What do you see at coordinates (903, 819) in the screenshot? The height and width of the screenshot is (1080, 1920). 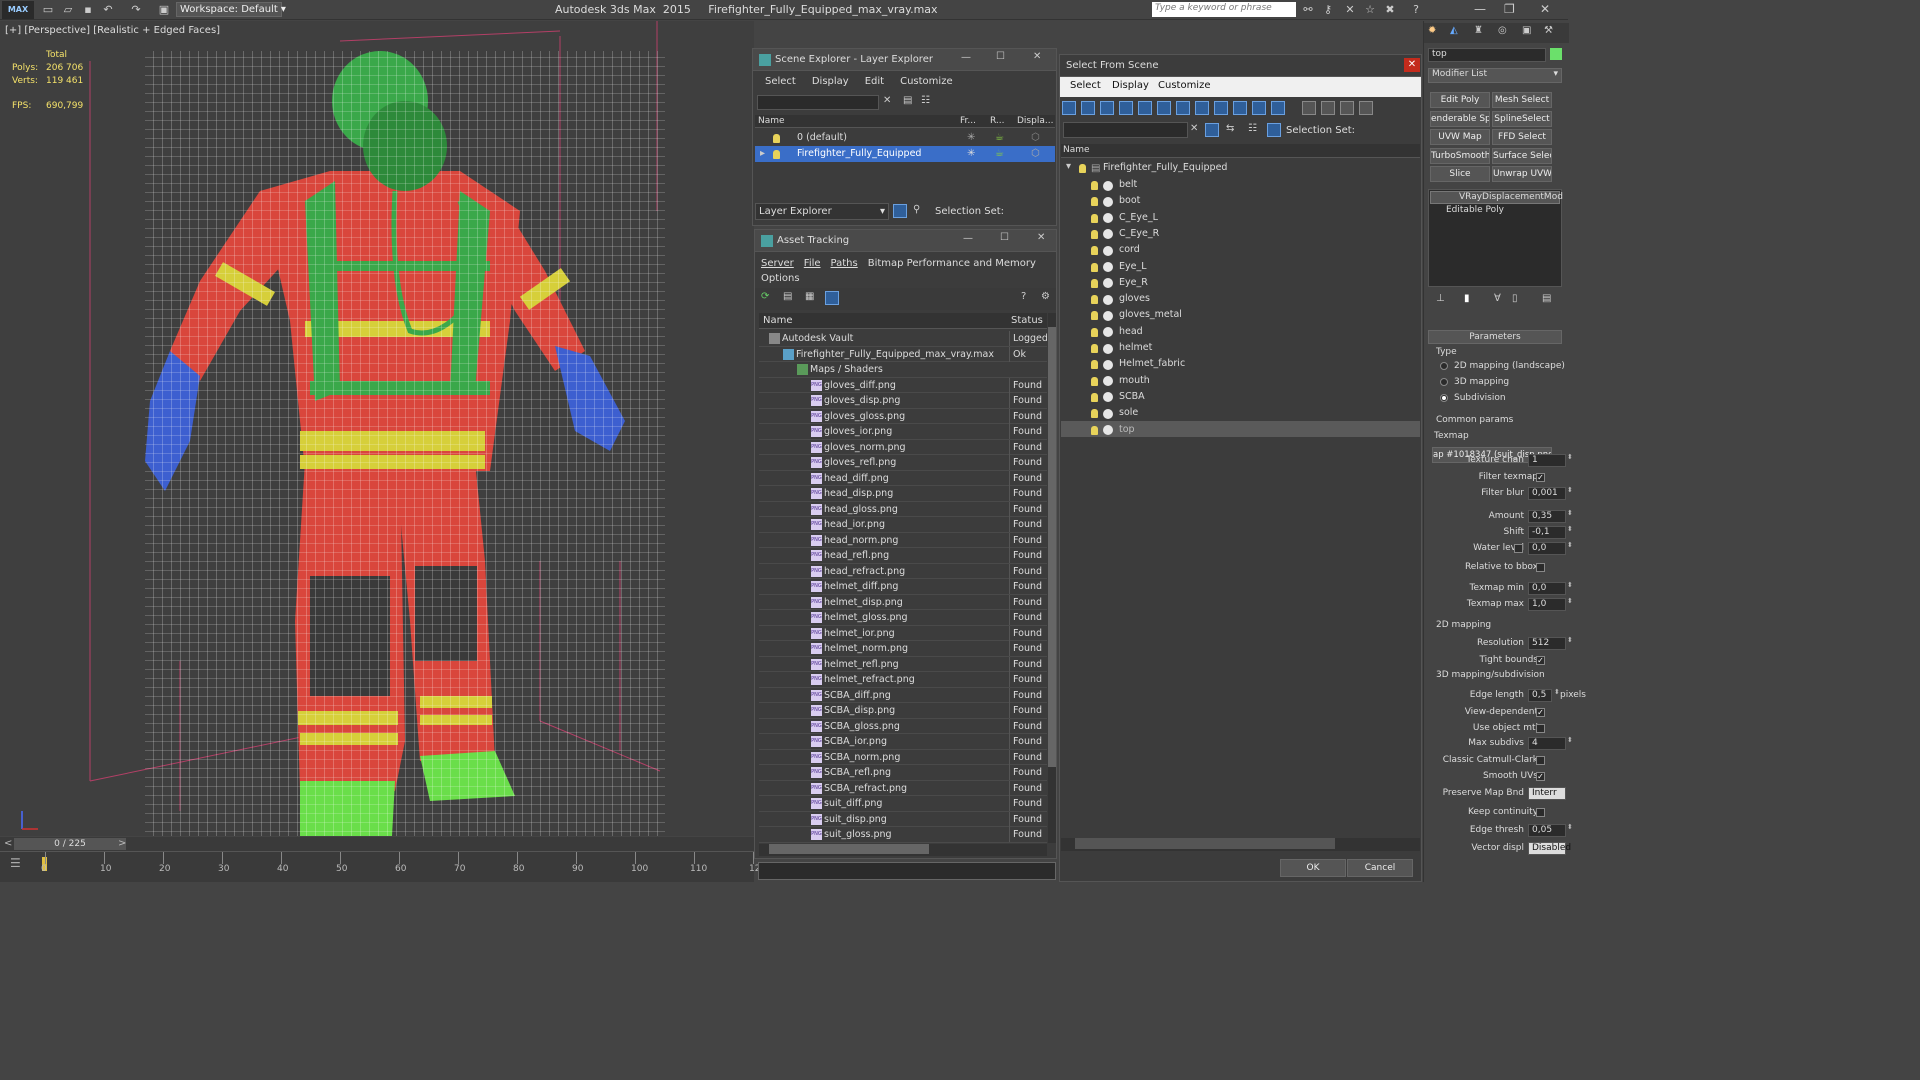 I see `asset-row: PNG suit_disp.png Found` at bounding box center [903, 819].